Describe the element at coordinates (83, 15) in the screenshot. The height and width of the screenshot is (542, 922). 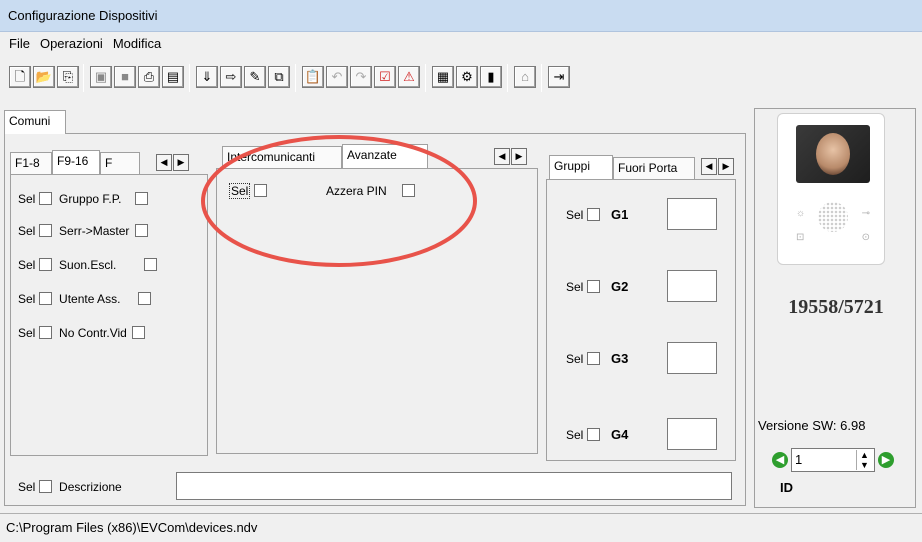
I see `window-title: Configurazione Dispositivi` at that location.